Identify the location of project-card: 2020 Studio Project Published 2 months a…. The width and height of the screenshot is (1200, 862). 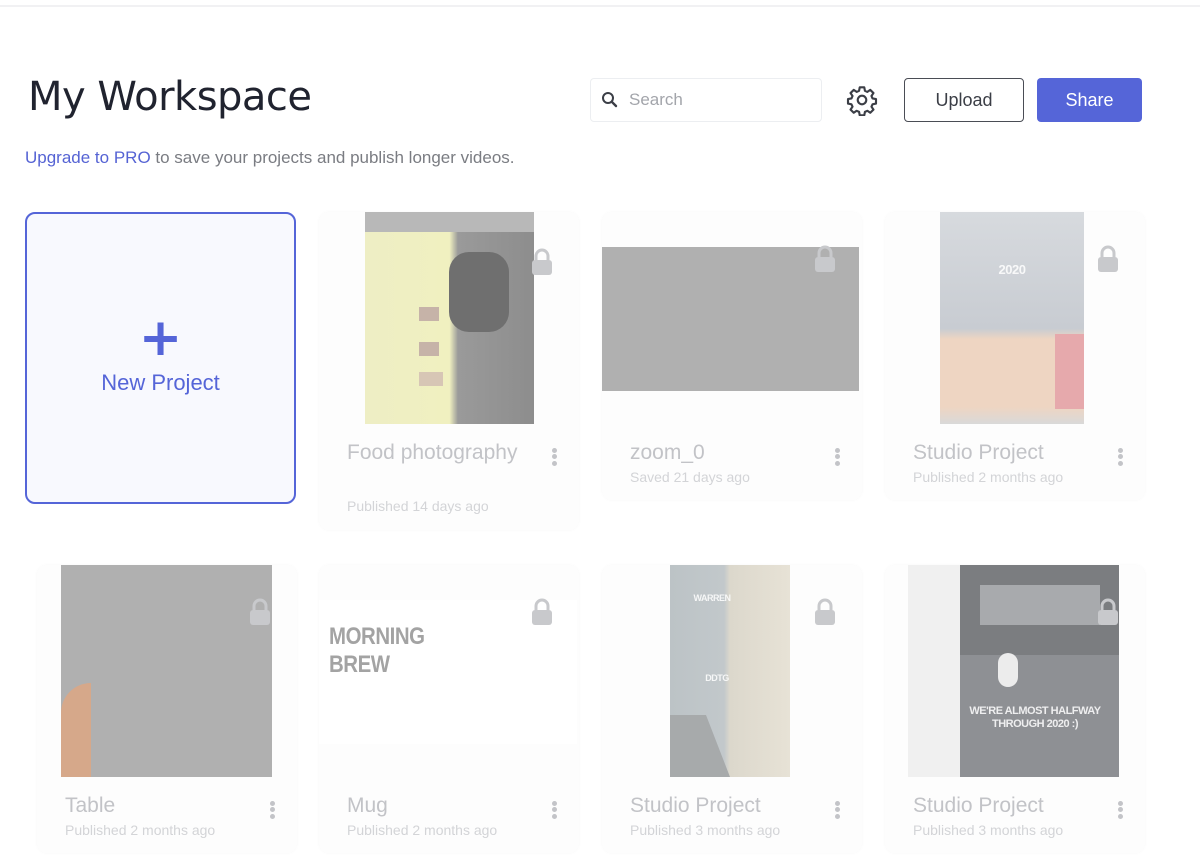
(1015, 356).